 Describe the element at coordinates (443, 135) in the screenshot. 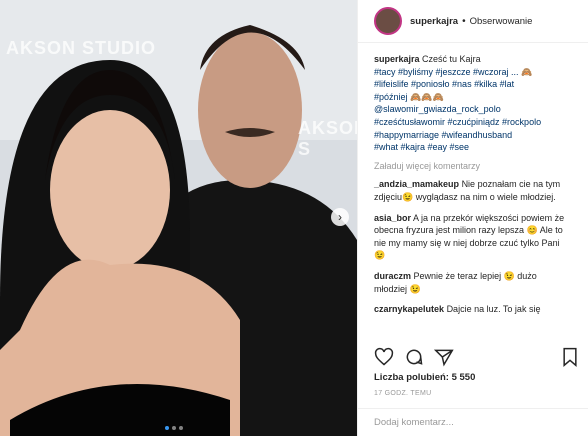

I see `caption-hashtags-6: #happymarriage #wifeandhusband` at that location.